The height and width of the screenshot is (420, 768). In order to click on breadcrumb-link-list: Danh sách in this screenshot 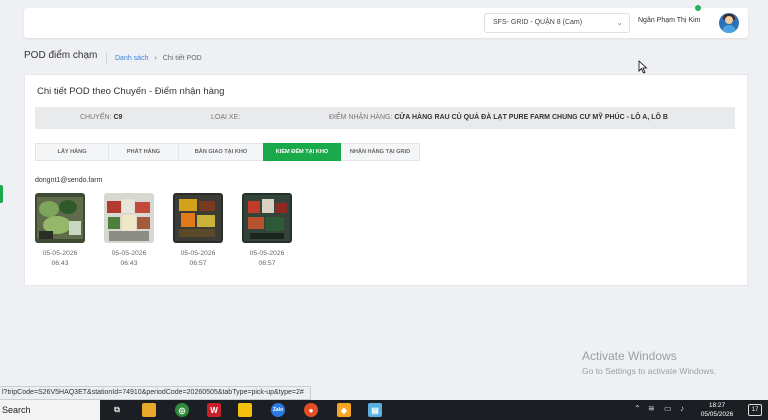, I will do `click(131, 58)`.